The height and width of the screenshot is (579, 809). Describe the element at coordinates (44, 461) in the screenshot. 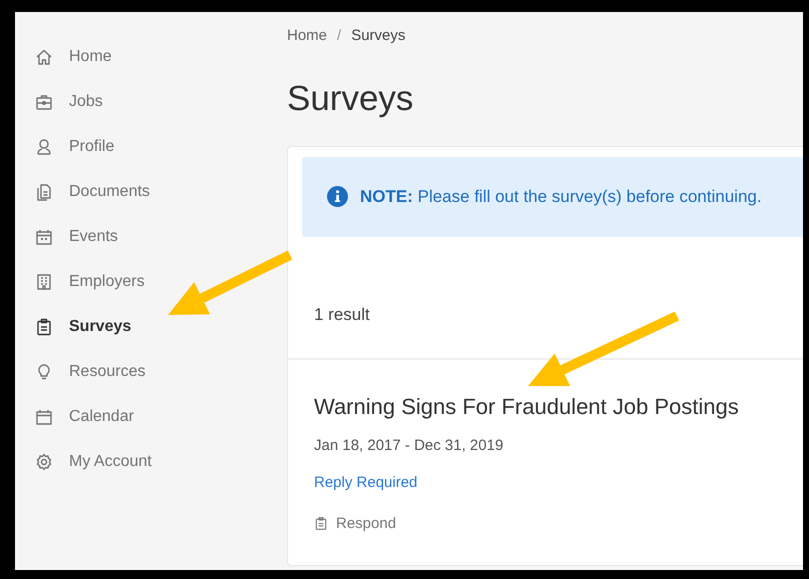

I see `settings-icon` at that location.